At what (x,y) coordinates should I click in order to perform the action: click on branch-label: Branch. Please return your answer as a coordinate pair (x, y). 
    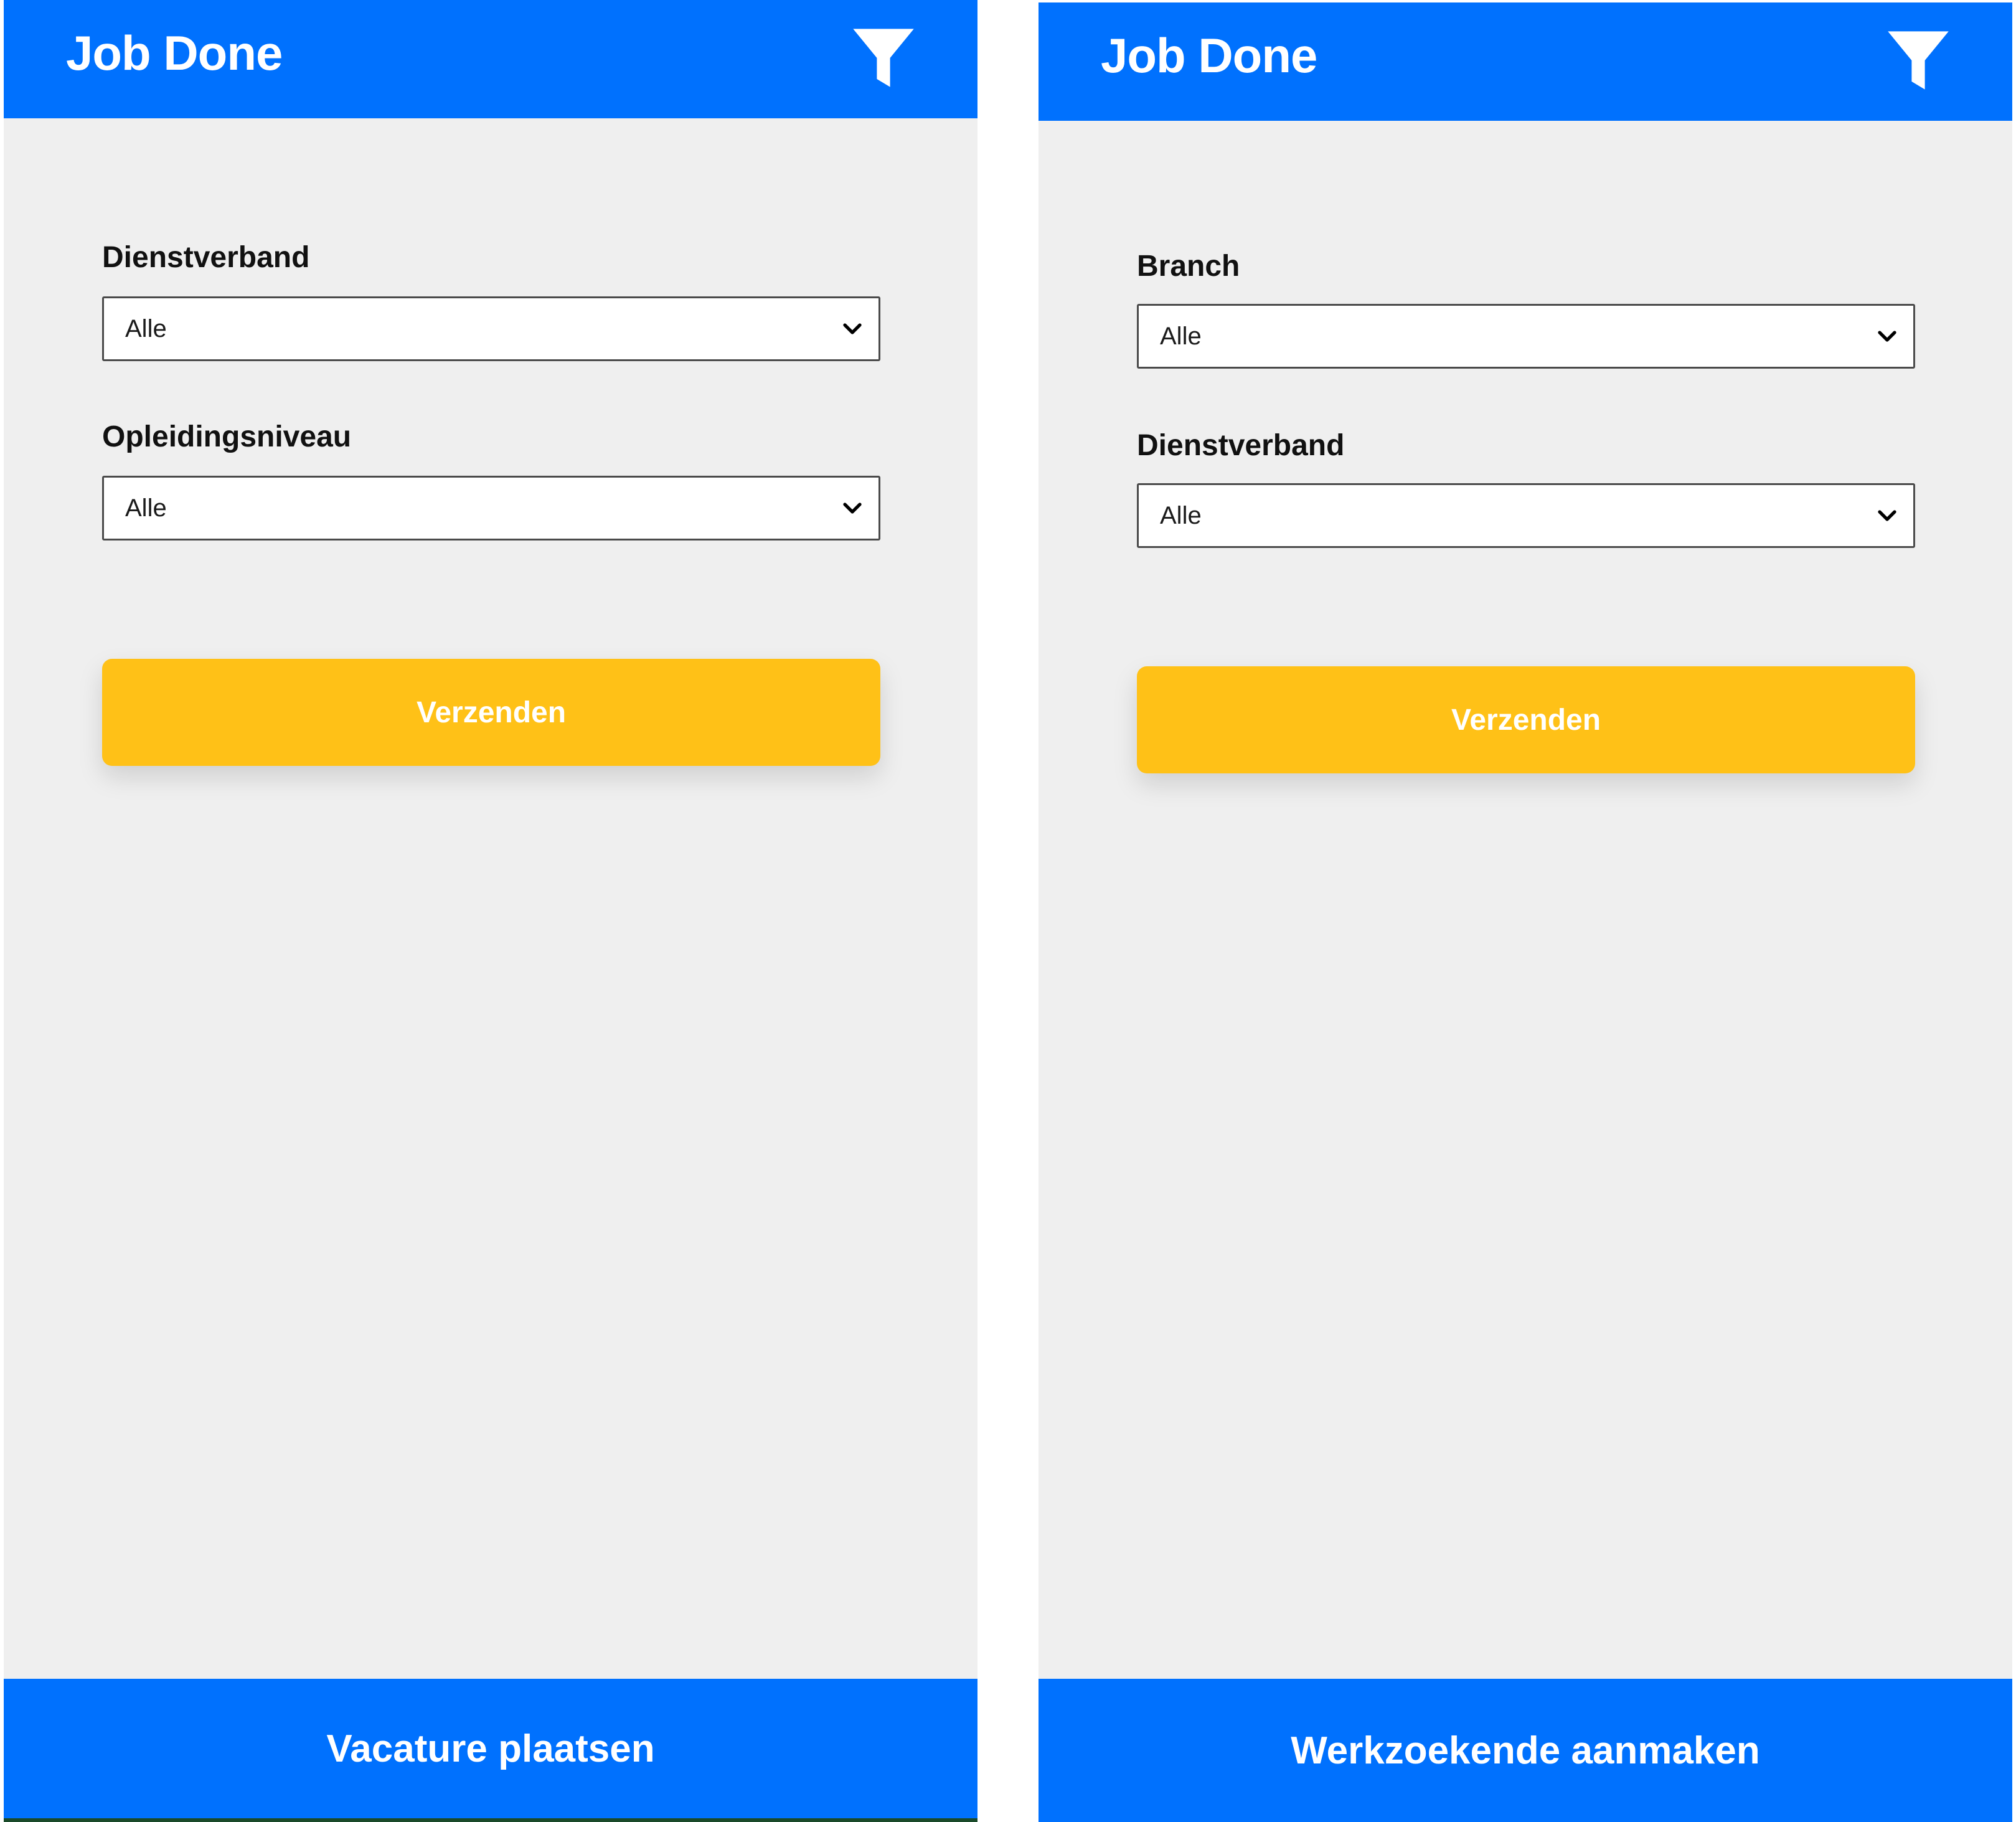
    Looking at the image, I should click on (1189, 266).